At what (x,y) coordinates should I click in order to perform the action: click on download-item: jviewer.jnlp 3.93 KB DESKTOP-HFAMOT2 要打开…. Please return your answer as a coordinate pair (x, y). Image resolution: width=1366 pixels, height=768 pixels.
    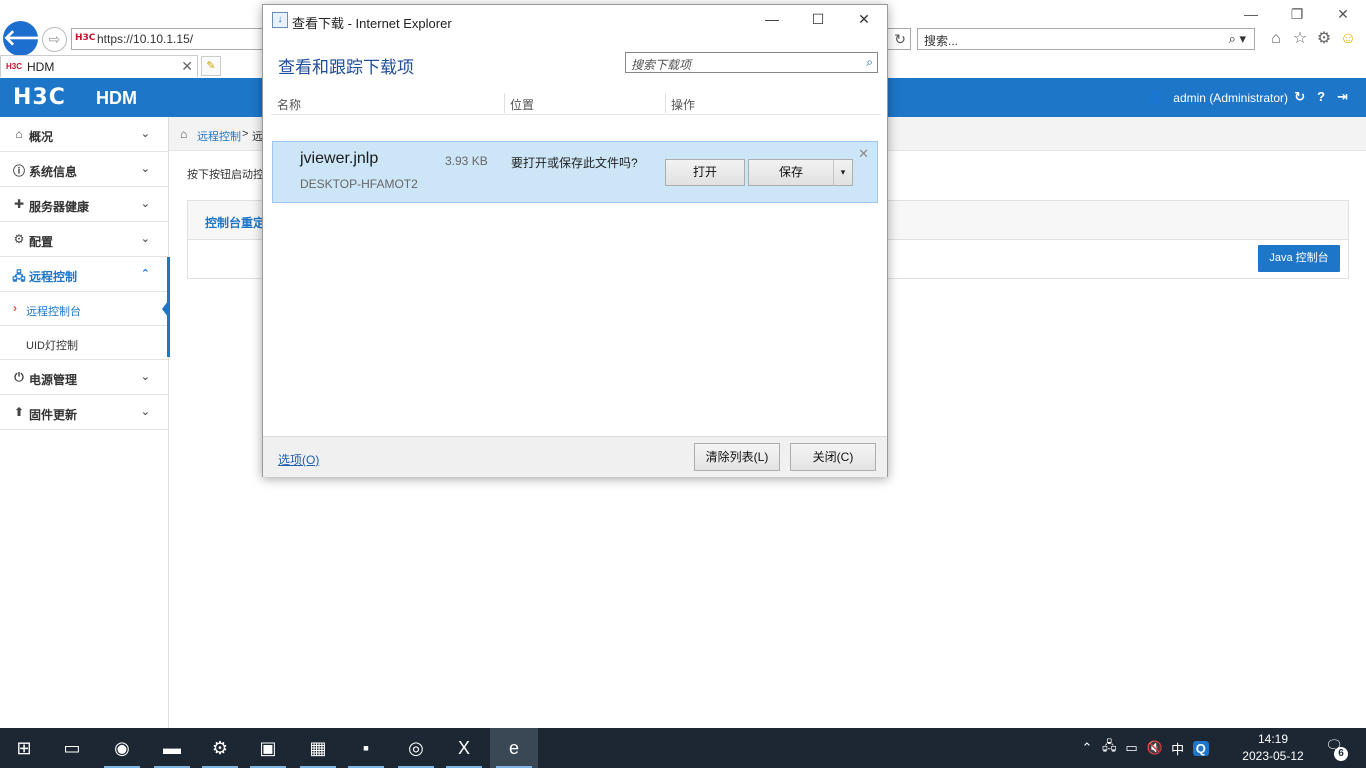
    Looking at the image, I should click on (575, 172).